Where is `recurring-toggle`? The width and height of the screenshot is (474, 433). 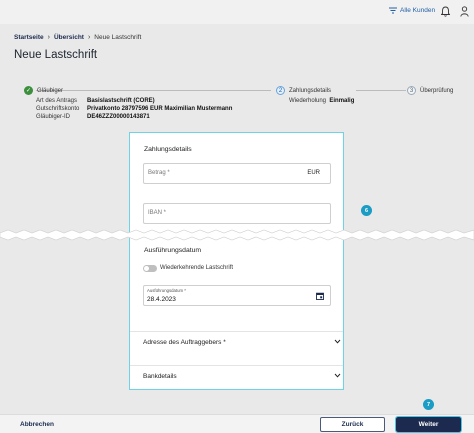
recurring-toggle is located at coordinates (150, 268).